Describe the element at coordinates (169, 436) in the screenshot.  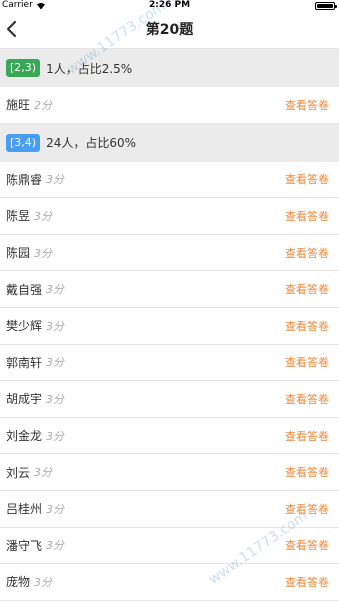
I see `student-row: 刘金龙 3分 查看答卷` at that location.